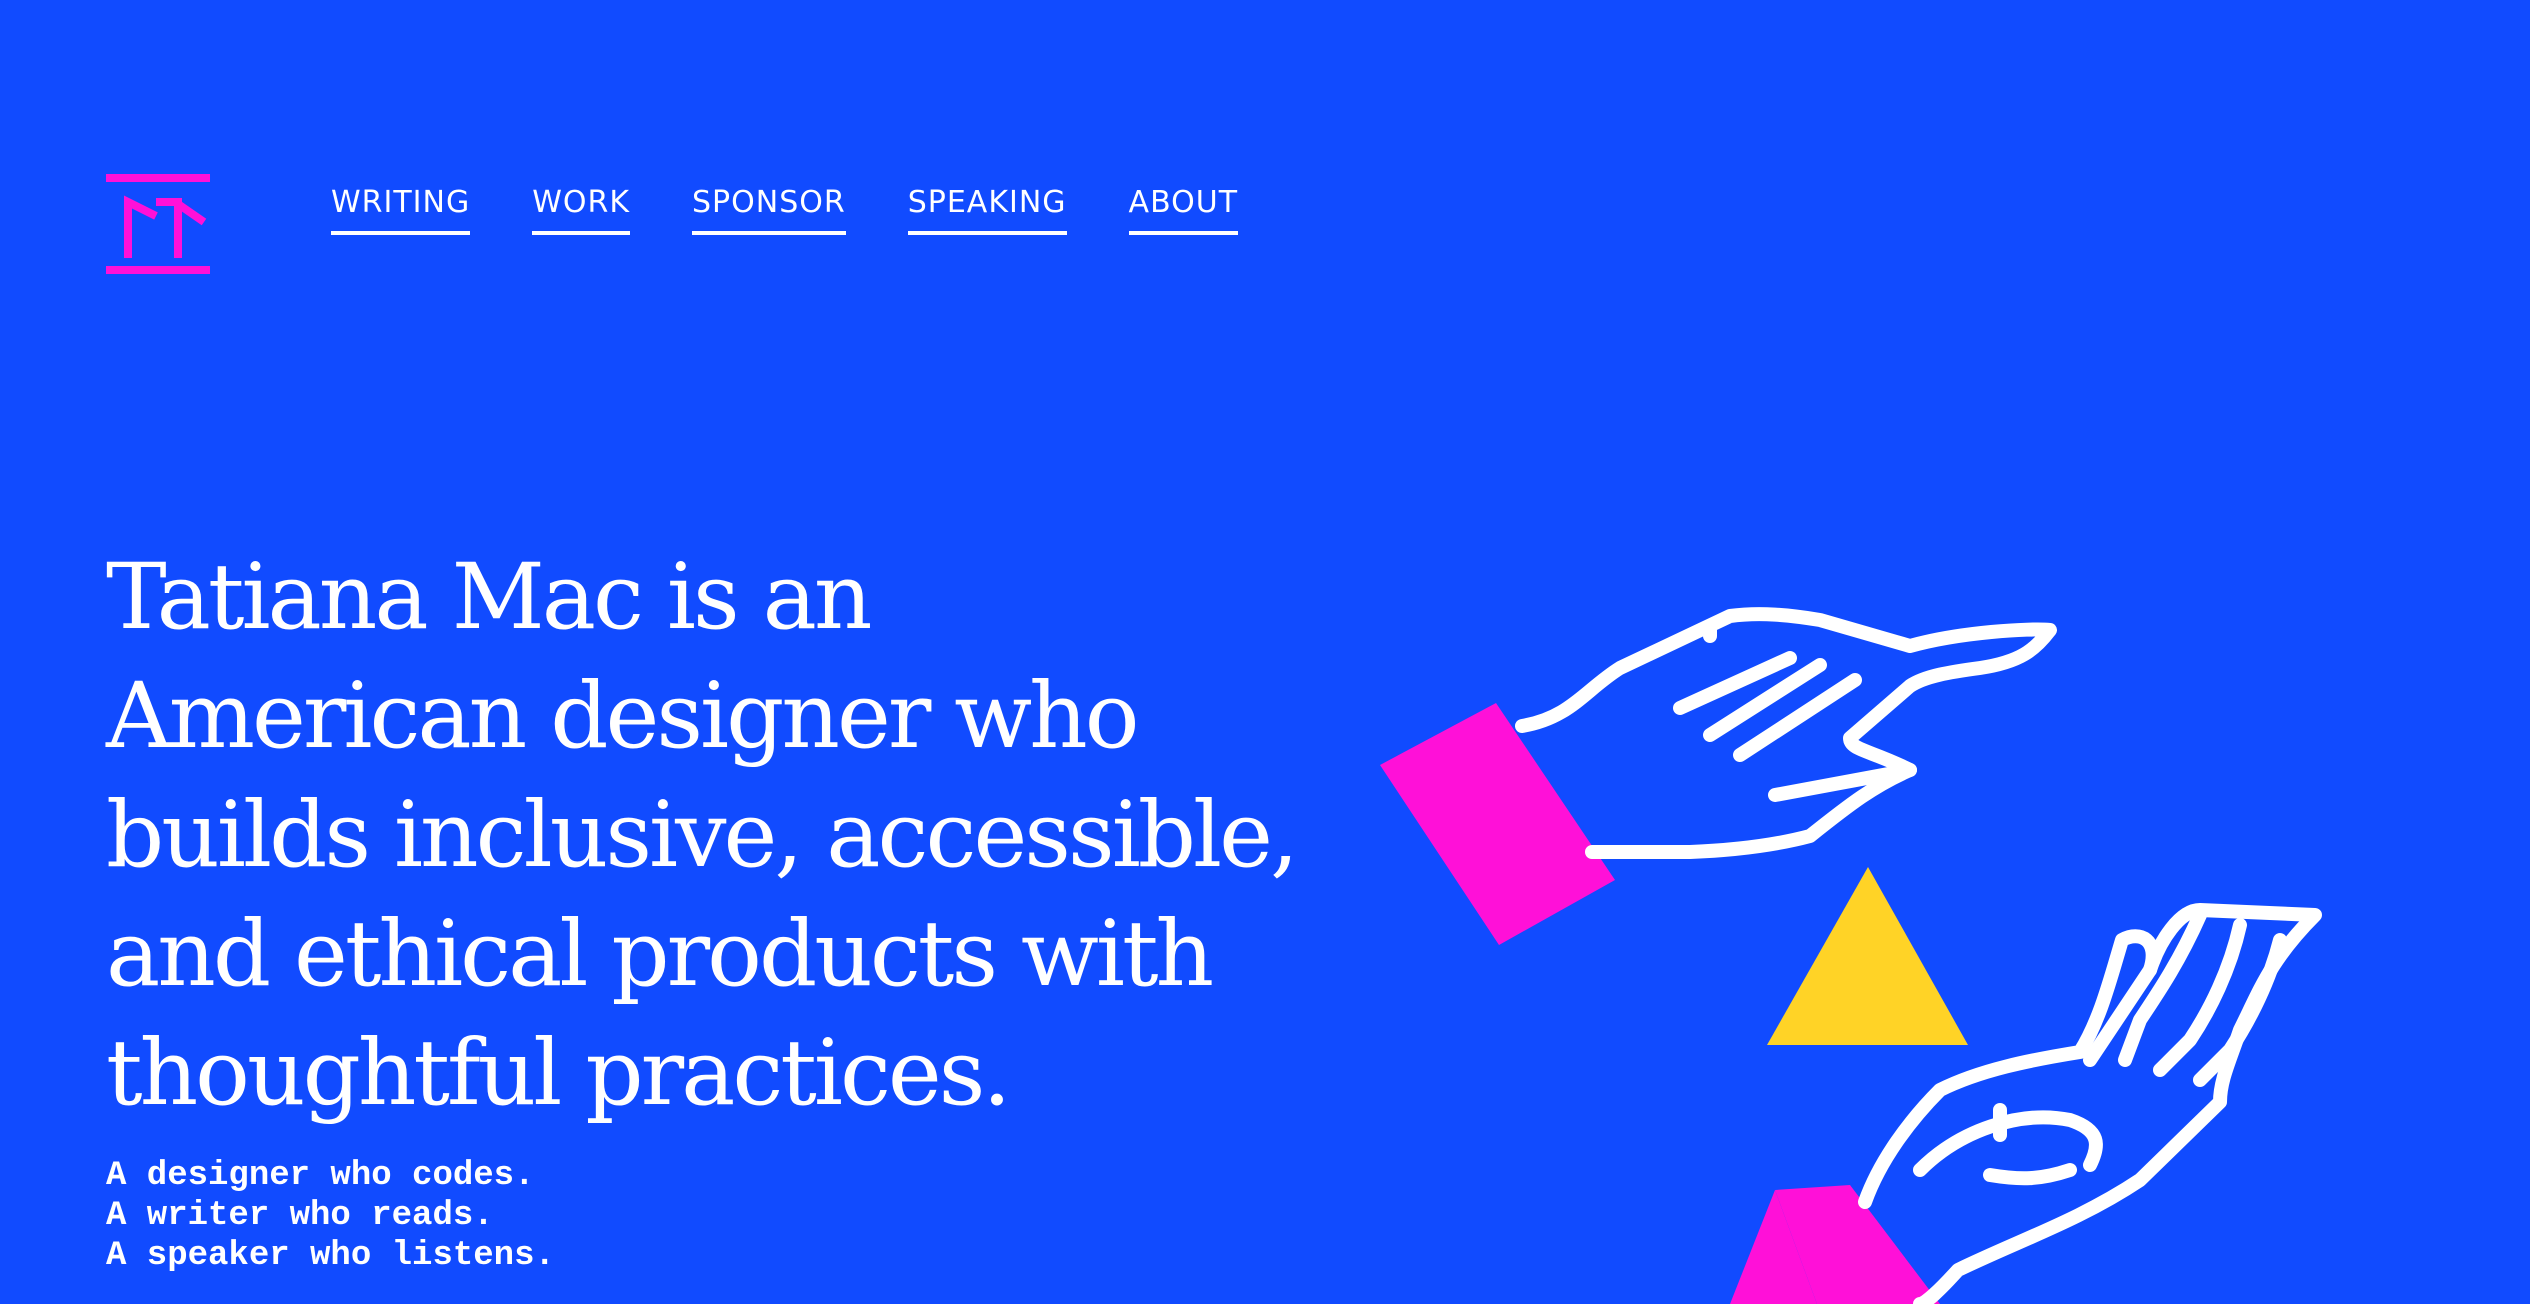  I want to click on bottom-hand-outline, so click(2090, 1103).